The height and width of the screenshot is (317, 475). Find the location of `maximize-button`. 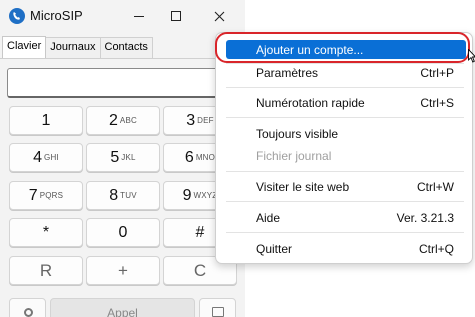

maximize-button is located at coordinates (176, 16).